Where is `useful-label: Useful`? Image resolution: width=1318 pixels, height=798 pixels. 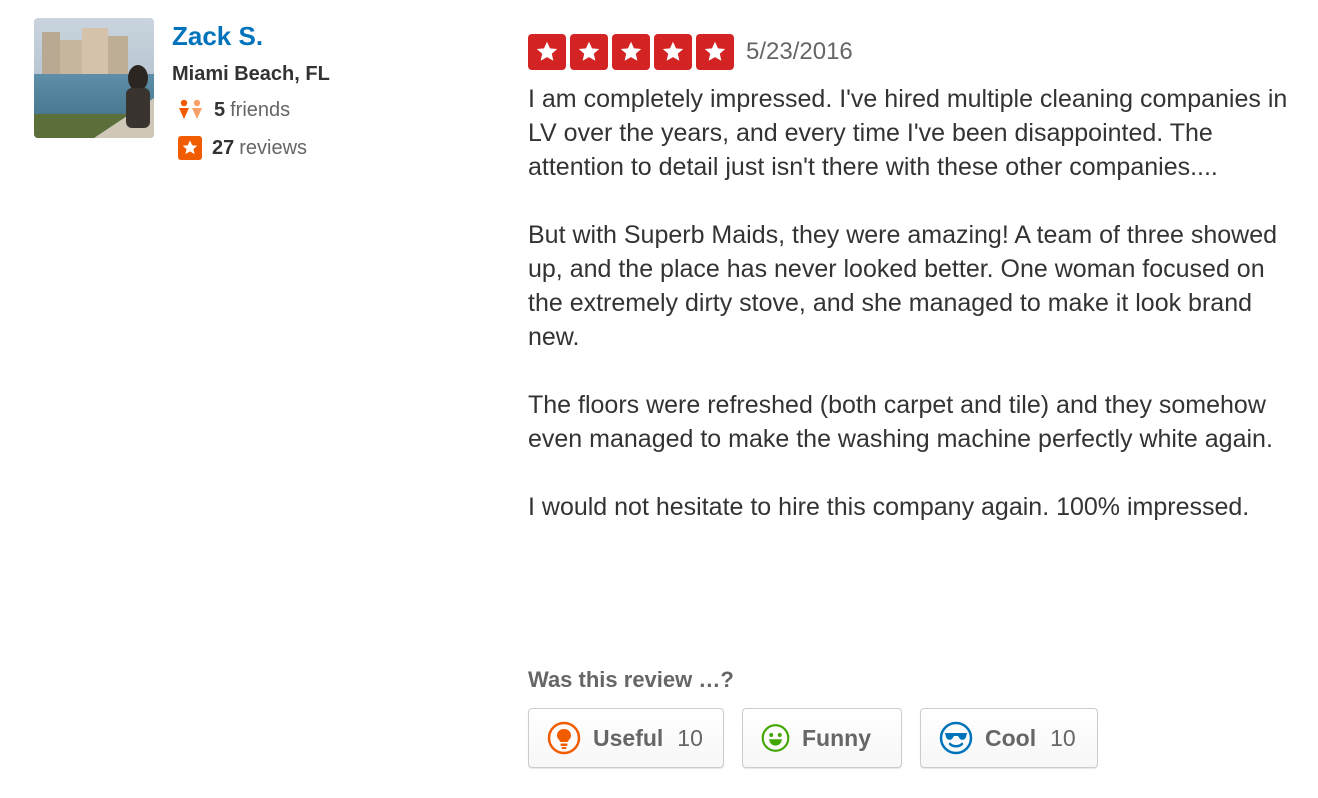 useful-label: Useful is located at coordinates (628, 737).